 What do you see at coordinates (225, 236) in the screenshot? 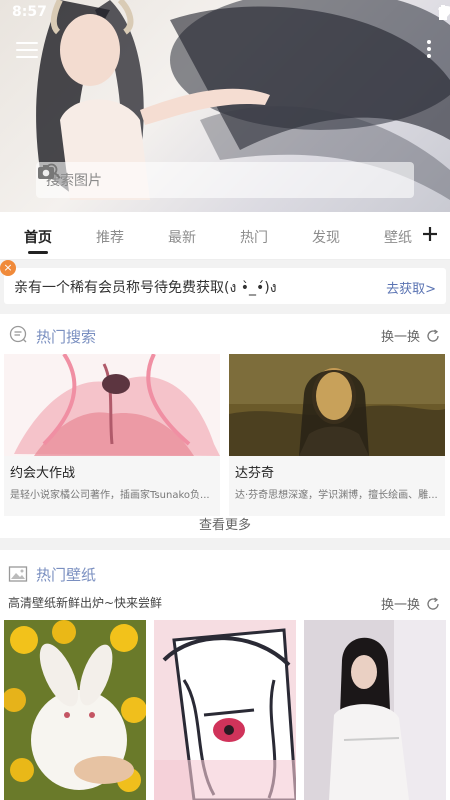
I see `category-tabs: 首页 推荐 最新 热门 发现 壁纸` at bounding box center [225, 236].